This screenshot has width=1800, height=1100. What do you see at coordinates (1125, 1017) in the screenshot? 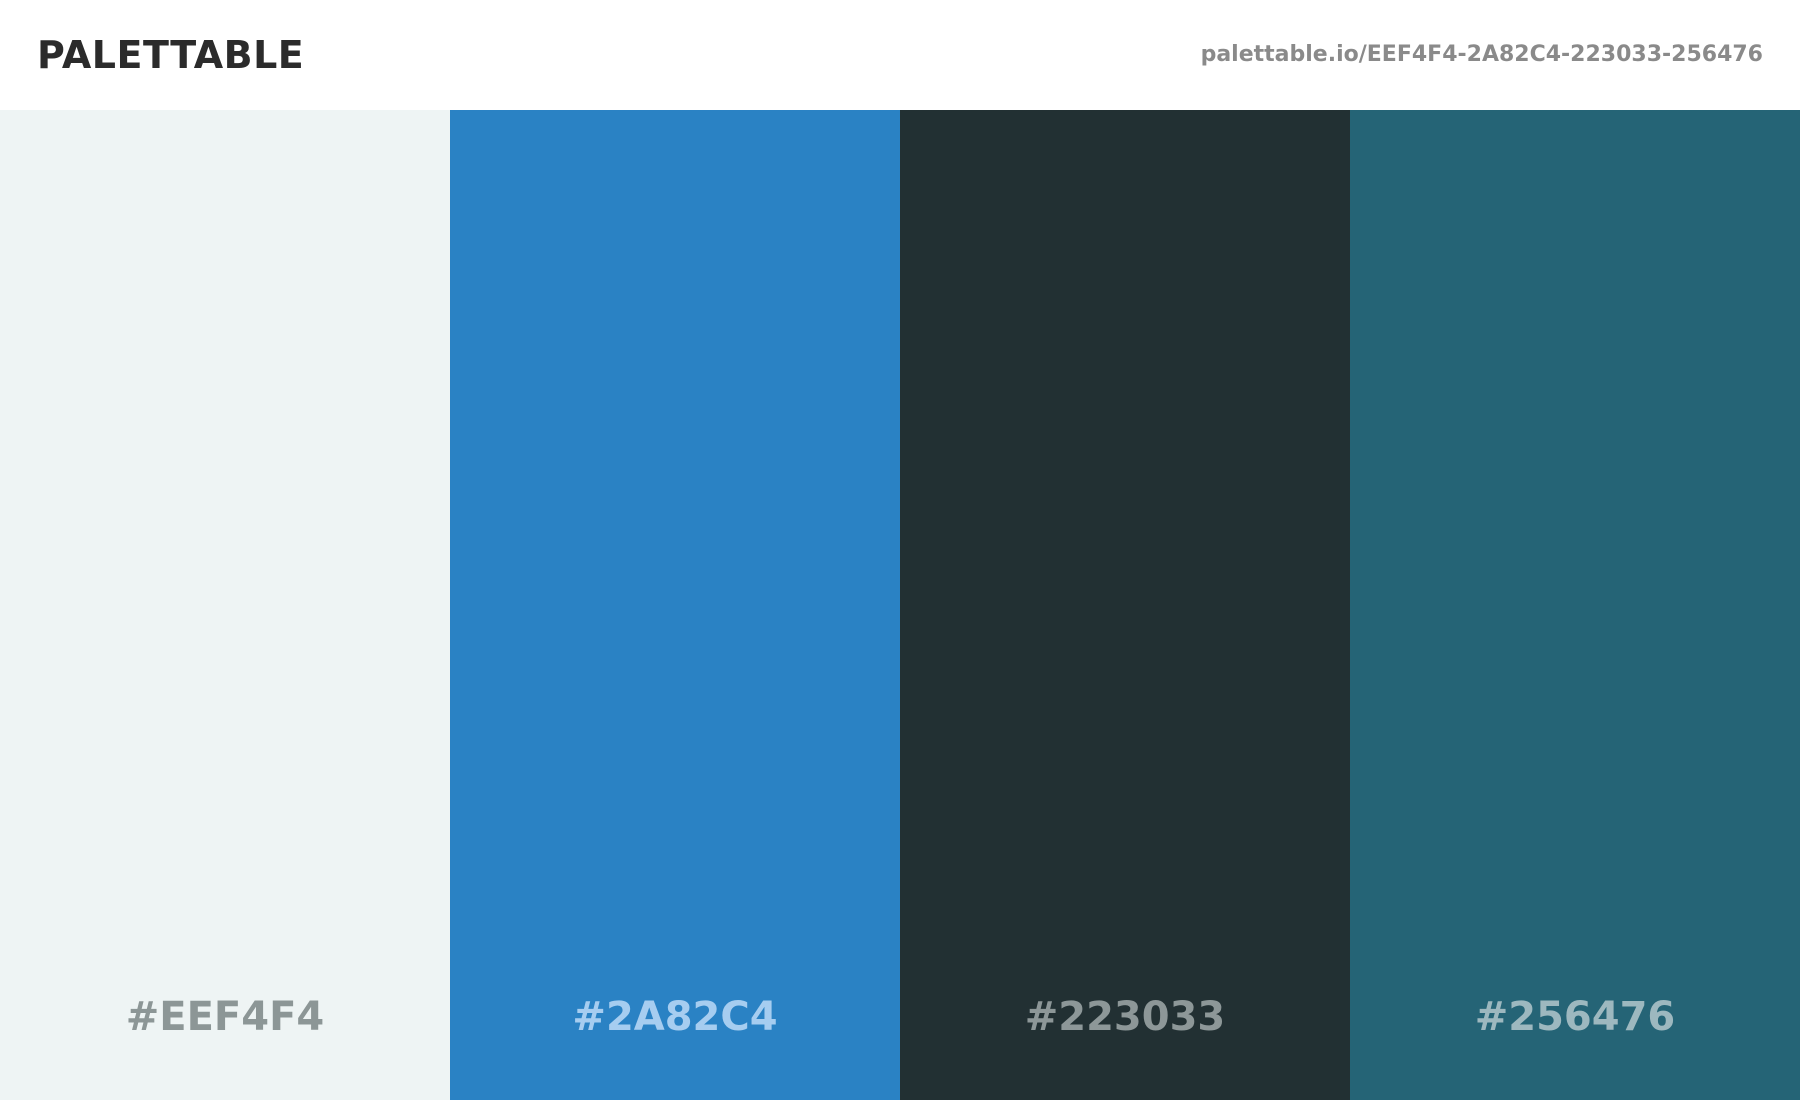
I see `swatch-hex-label: #223033` at bounding box center [1125, 1017].